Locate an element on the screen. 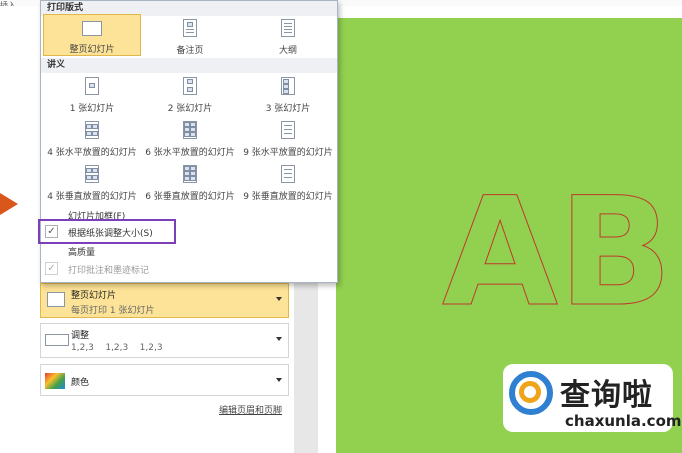  print-layout-title: 整页幻灯片 is located at coordinates (94, 296).